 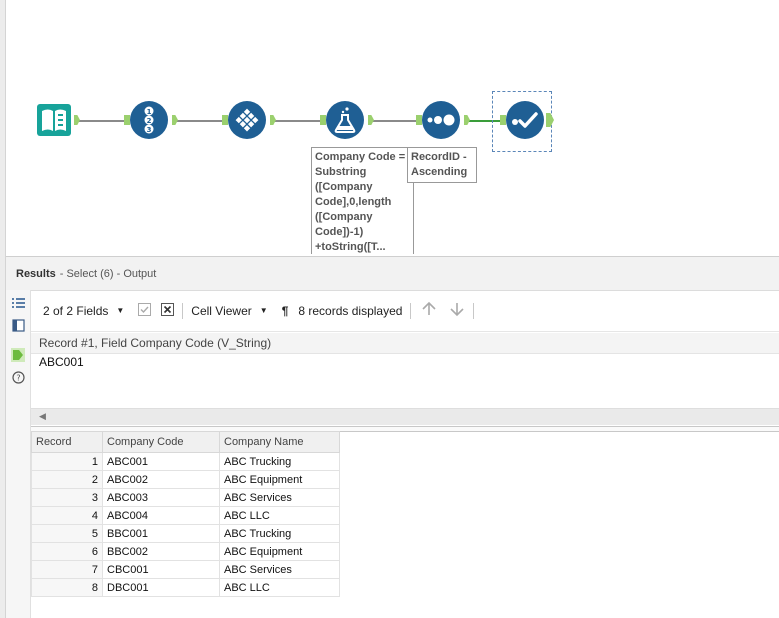 I want to click on output-data-icon, so click(x=18, y=355).